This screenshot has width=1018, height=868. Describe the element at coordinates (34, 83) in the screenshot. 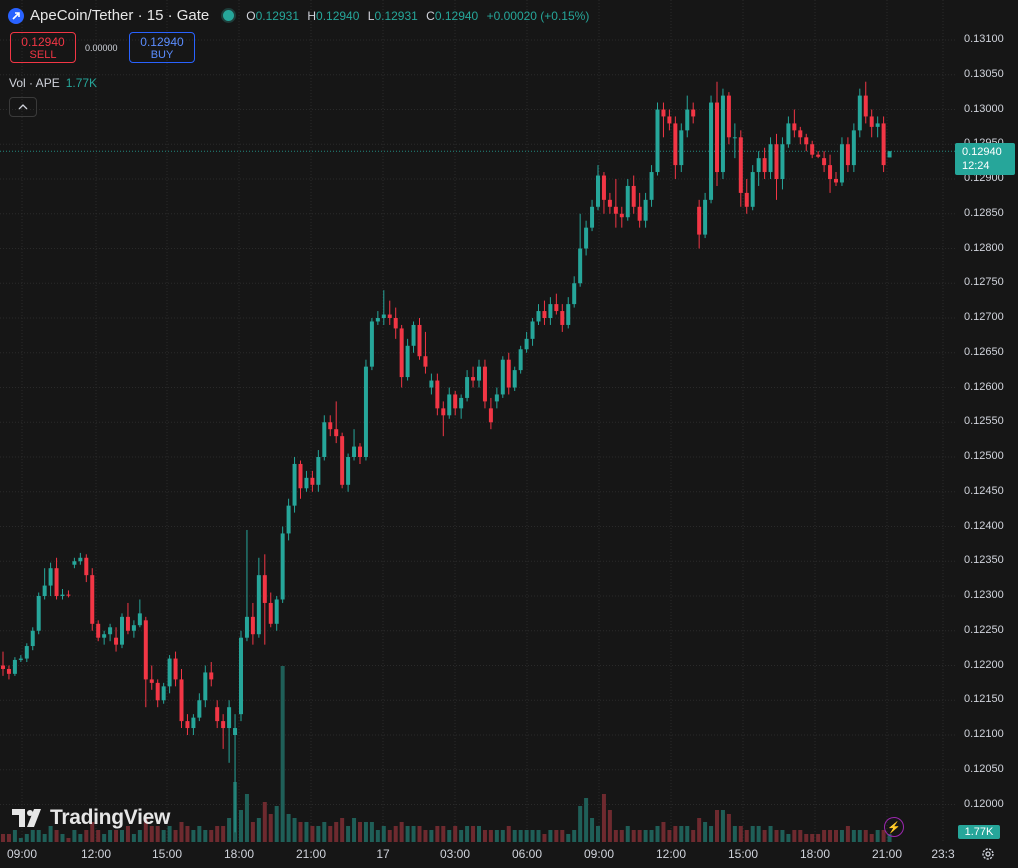

I see `volume-legend-label: Vol · APE` at that location.